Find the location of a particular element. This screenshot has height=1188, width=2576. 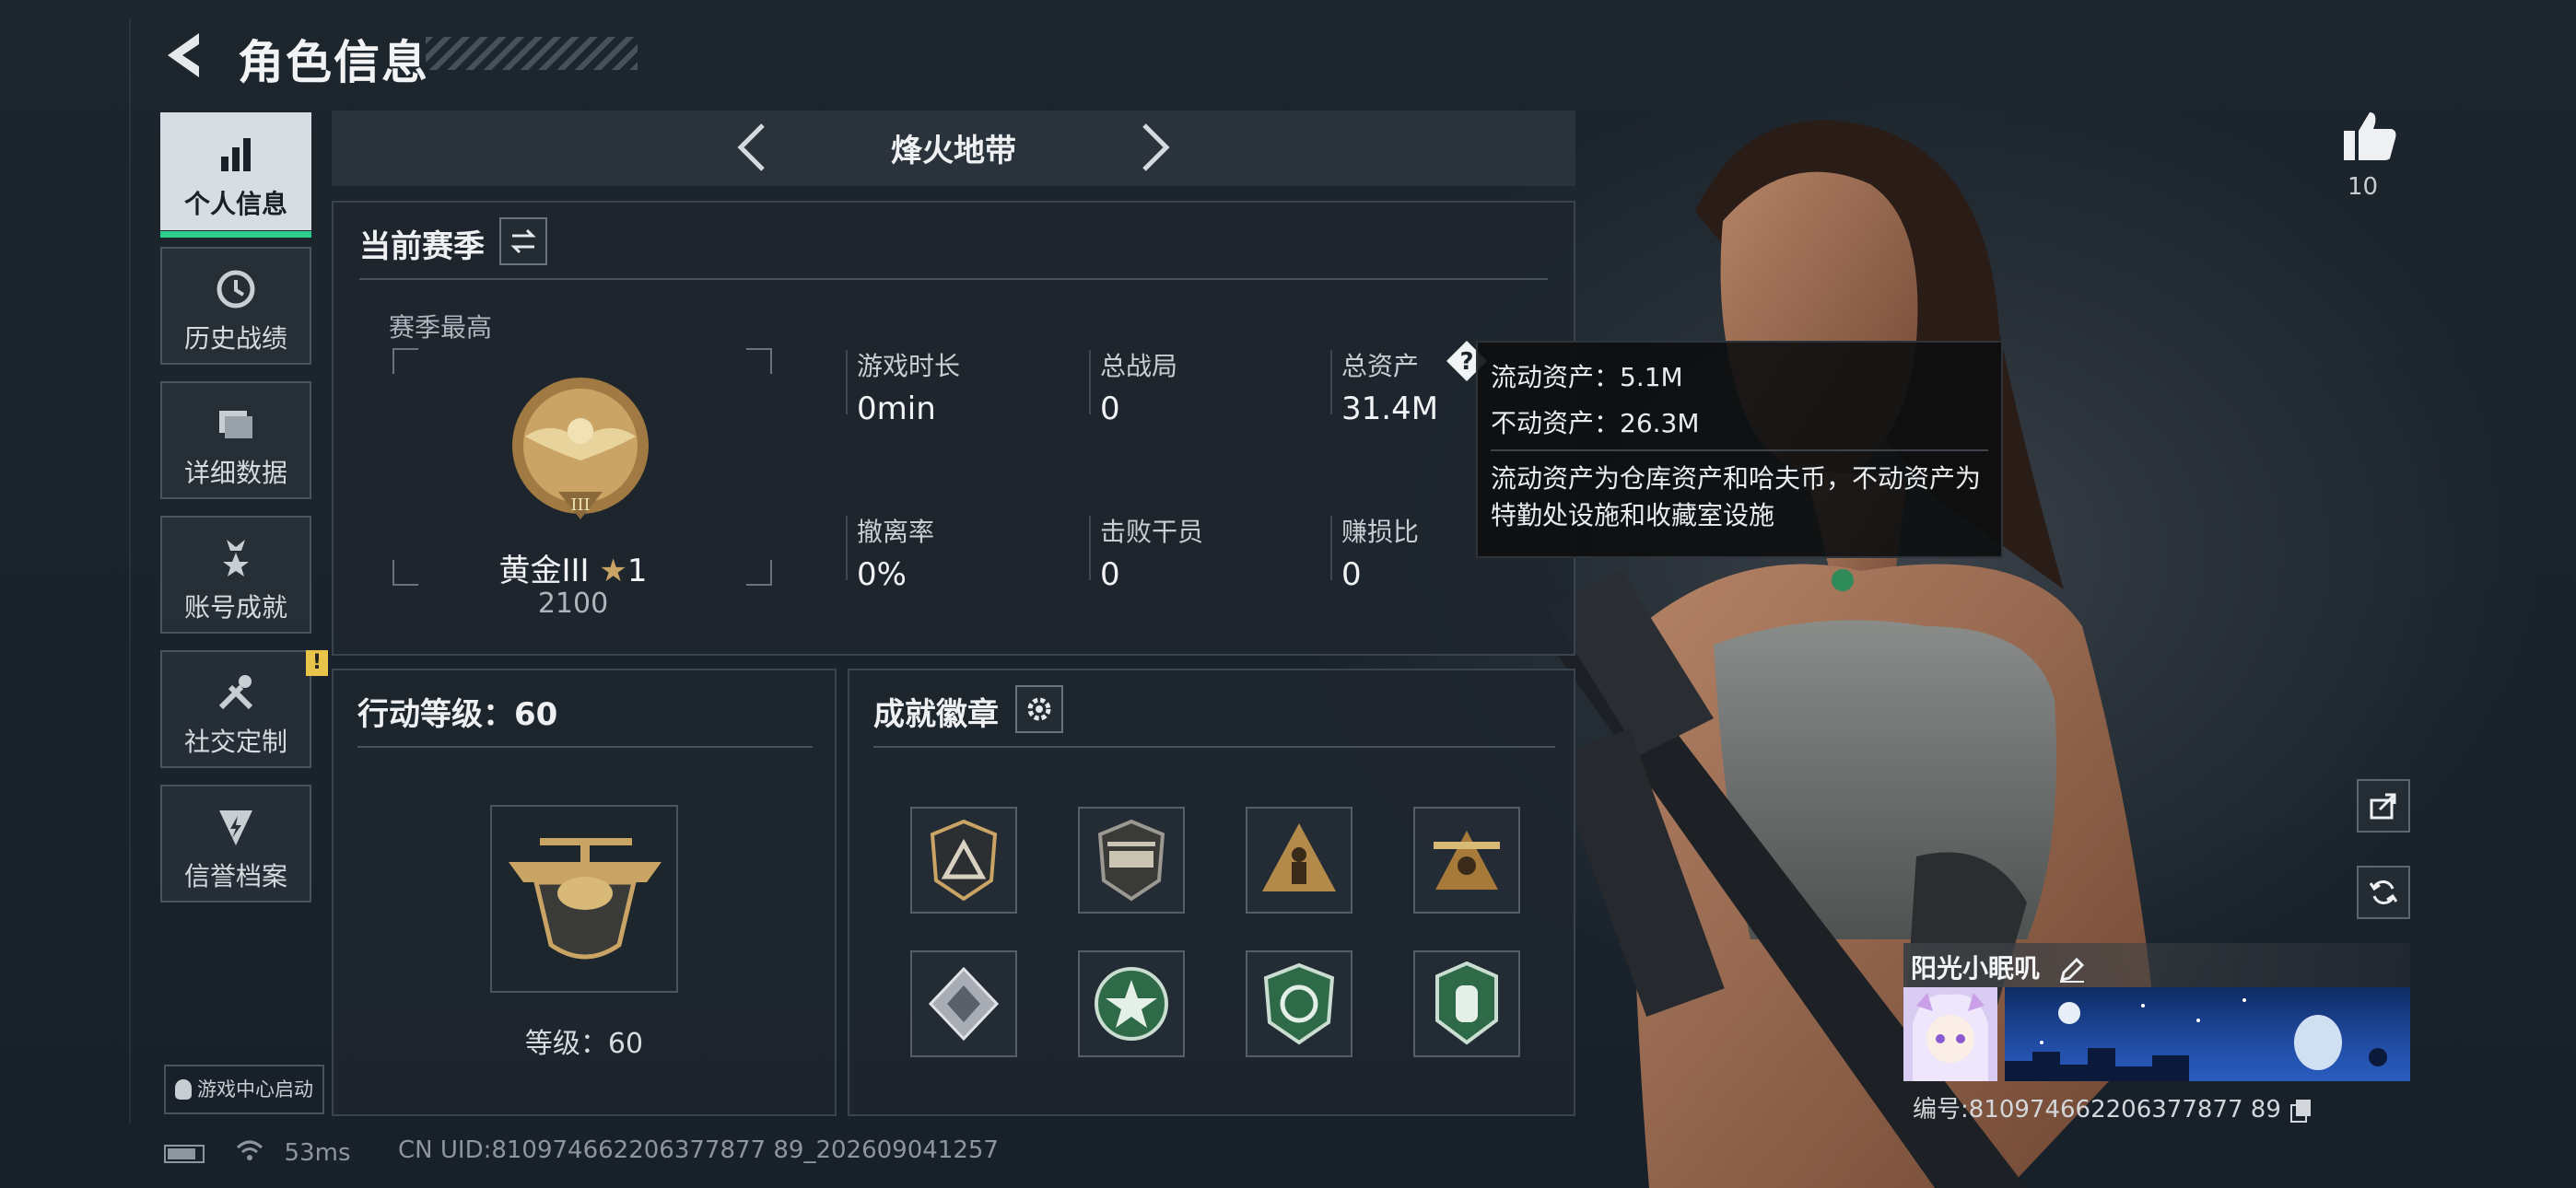

profile-banner is located at coordinates (2207, 1034).